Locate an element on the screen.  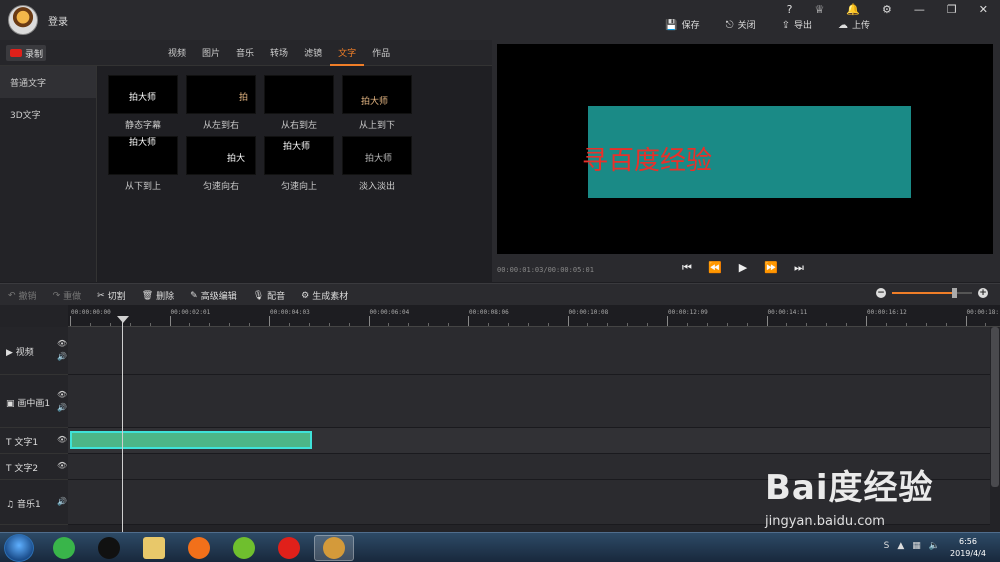
tab-3: 转场 is located at coordinates (279, 53).